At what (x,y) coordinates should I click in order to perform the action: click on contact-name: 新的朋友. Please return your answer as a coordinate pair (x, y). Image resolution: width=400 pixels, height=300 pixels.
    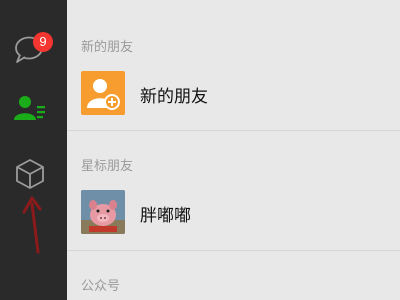
    Looking at the image, I should click on (174, 97).